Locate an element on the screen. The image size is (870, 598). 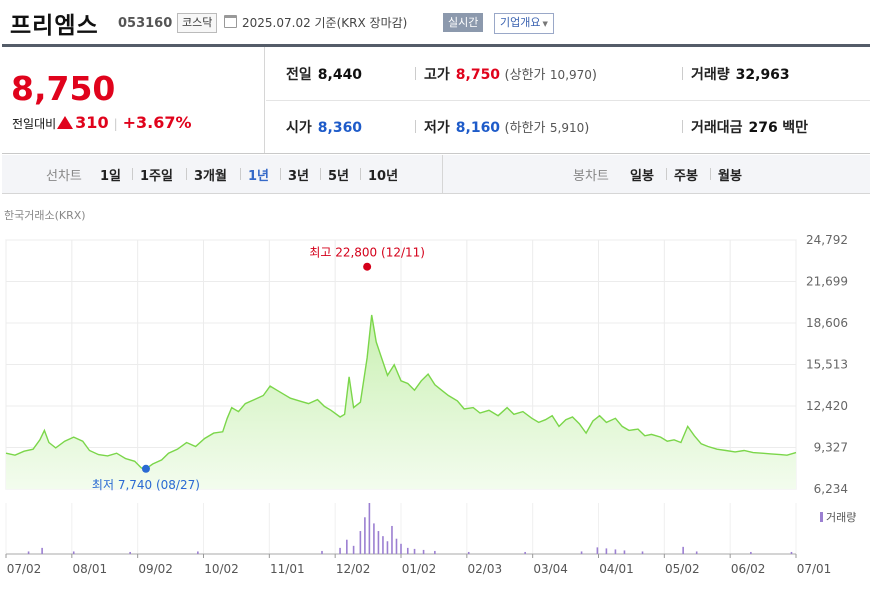
volume-legend-label: 거래량 is located at coordinates (841, 517).